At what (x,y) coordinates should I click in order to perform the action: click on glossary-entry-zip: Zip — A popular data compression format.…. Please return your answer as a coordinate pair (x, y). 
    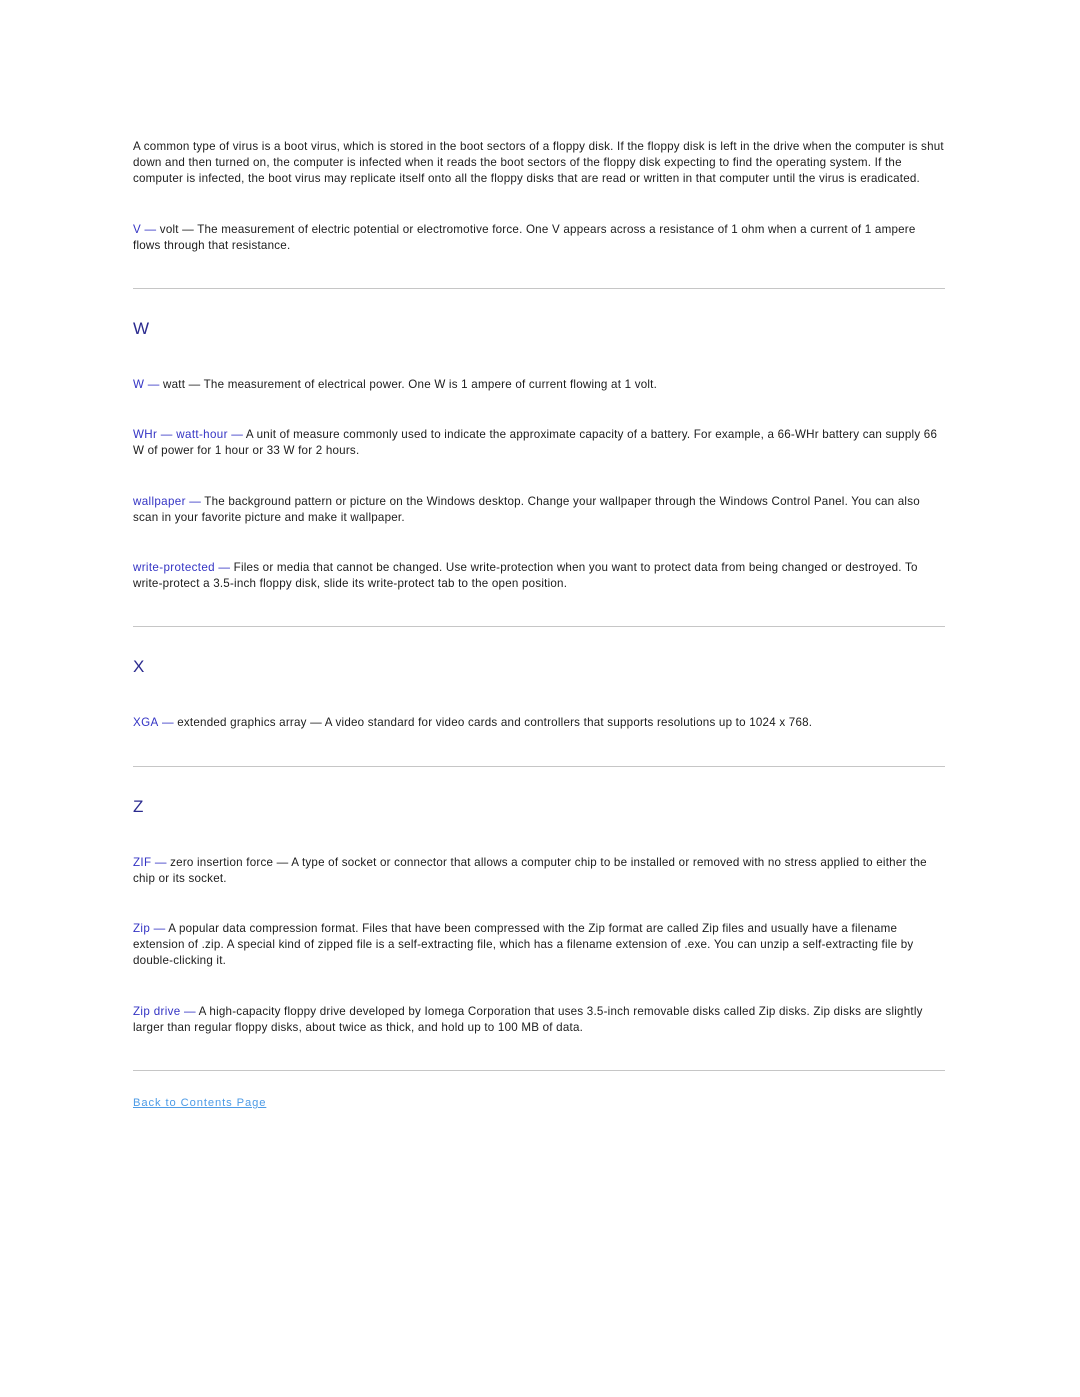
    Looking at the image, I should click on (539, 945).